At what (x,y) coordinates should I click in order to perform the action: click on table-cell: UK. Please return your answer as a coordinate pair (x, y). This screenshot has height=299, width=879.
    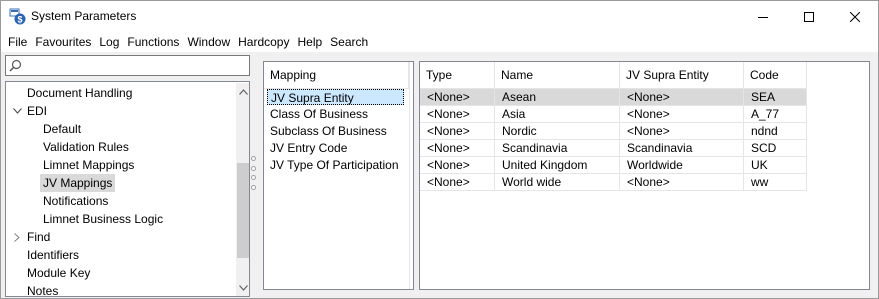
    Looking at the image, I should click on (775, 165).